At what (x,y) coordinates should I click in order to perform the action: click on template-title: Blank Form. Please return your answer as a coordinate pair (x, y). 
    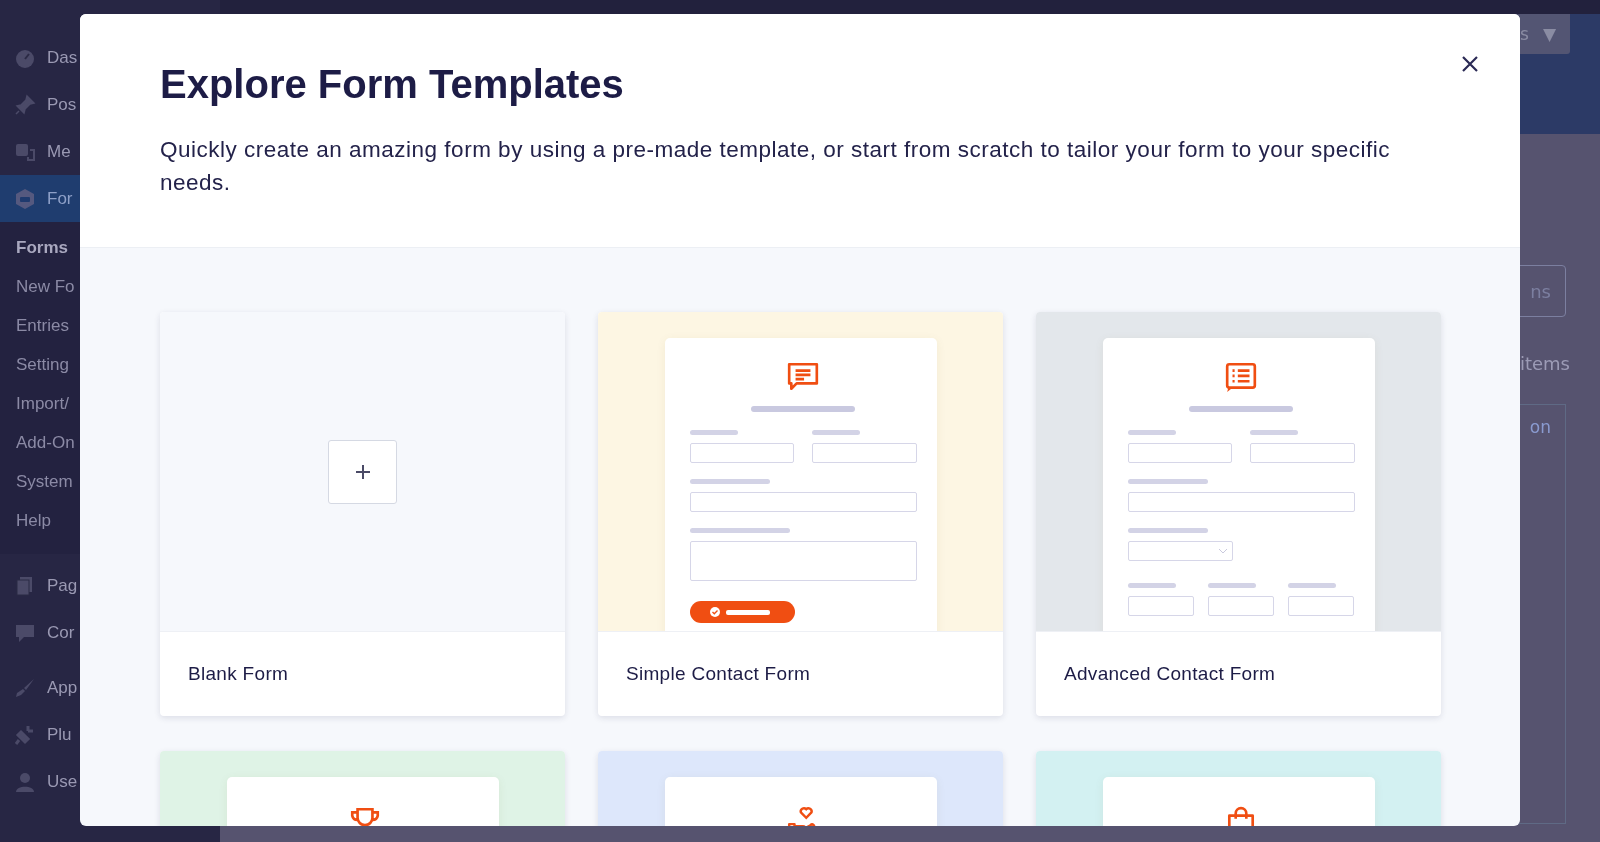
    Looking at the image, I should click on (362, 673).